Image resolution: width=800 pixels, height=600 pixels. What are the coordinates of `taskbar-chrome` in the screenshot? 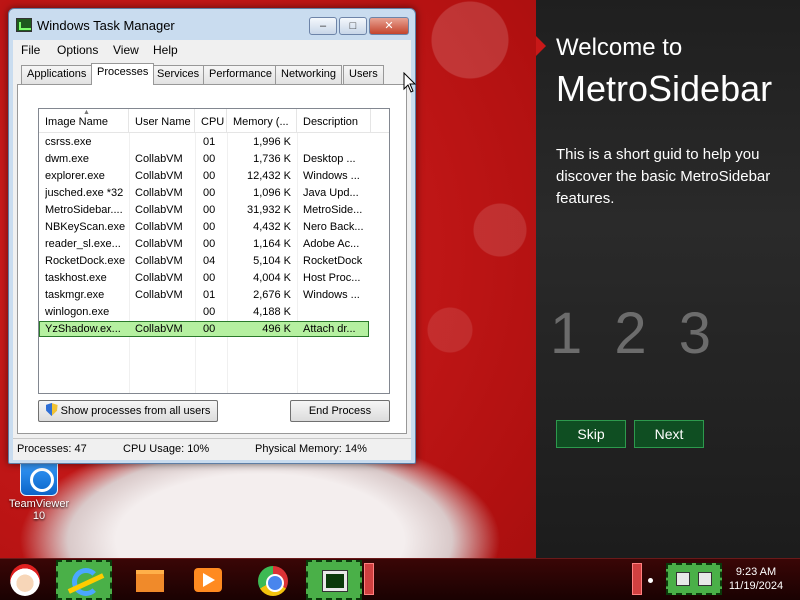 It's located at (272, 580).